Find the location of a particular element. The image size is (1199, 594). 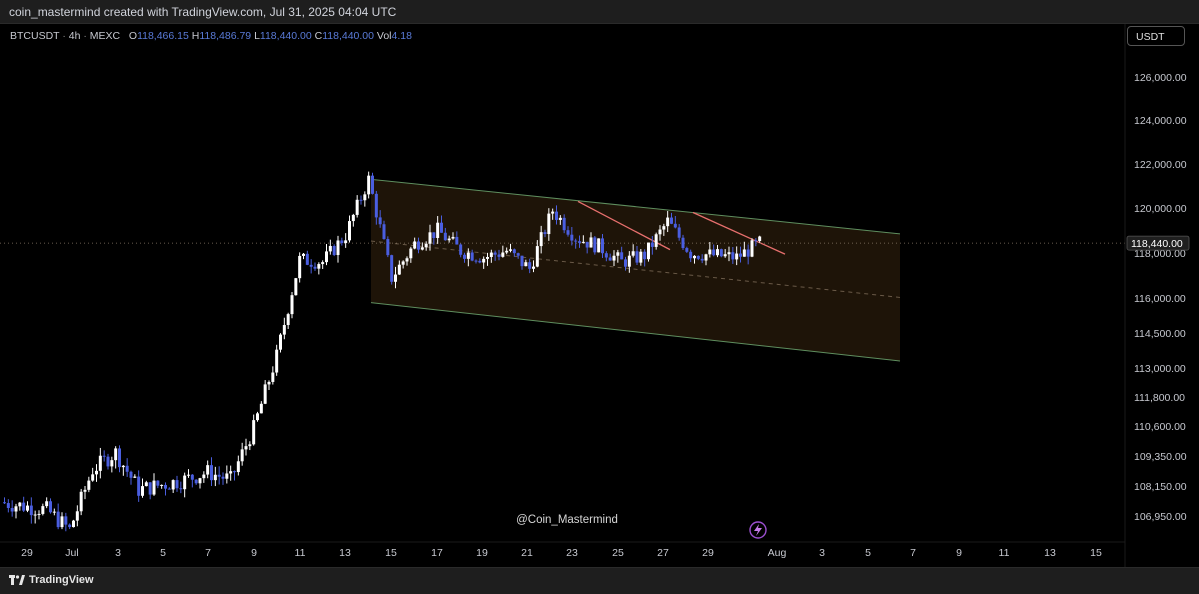

brand-logo: TradingView is located at coordinates (51, 580).